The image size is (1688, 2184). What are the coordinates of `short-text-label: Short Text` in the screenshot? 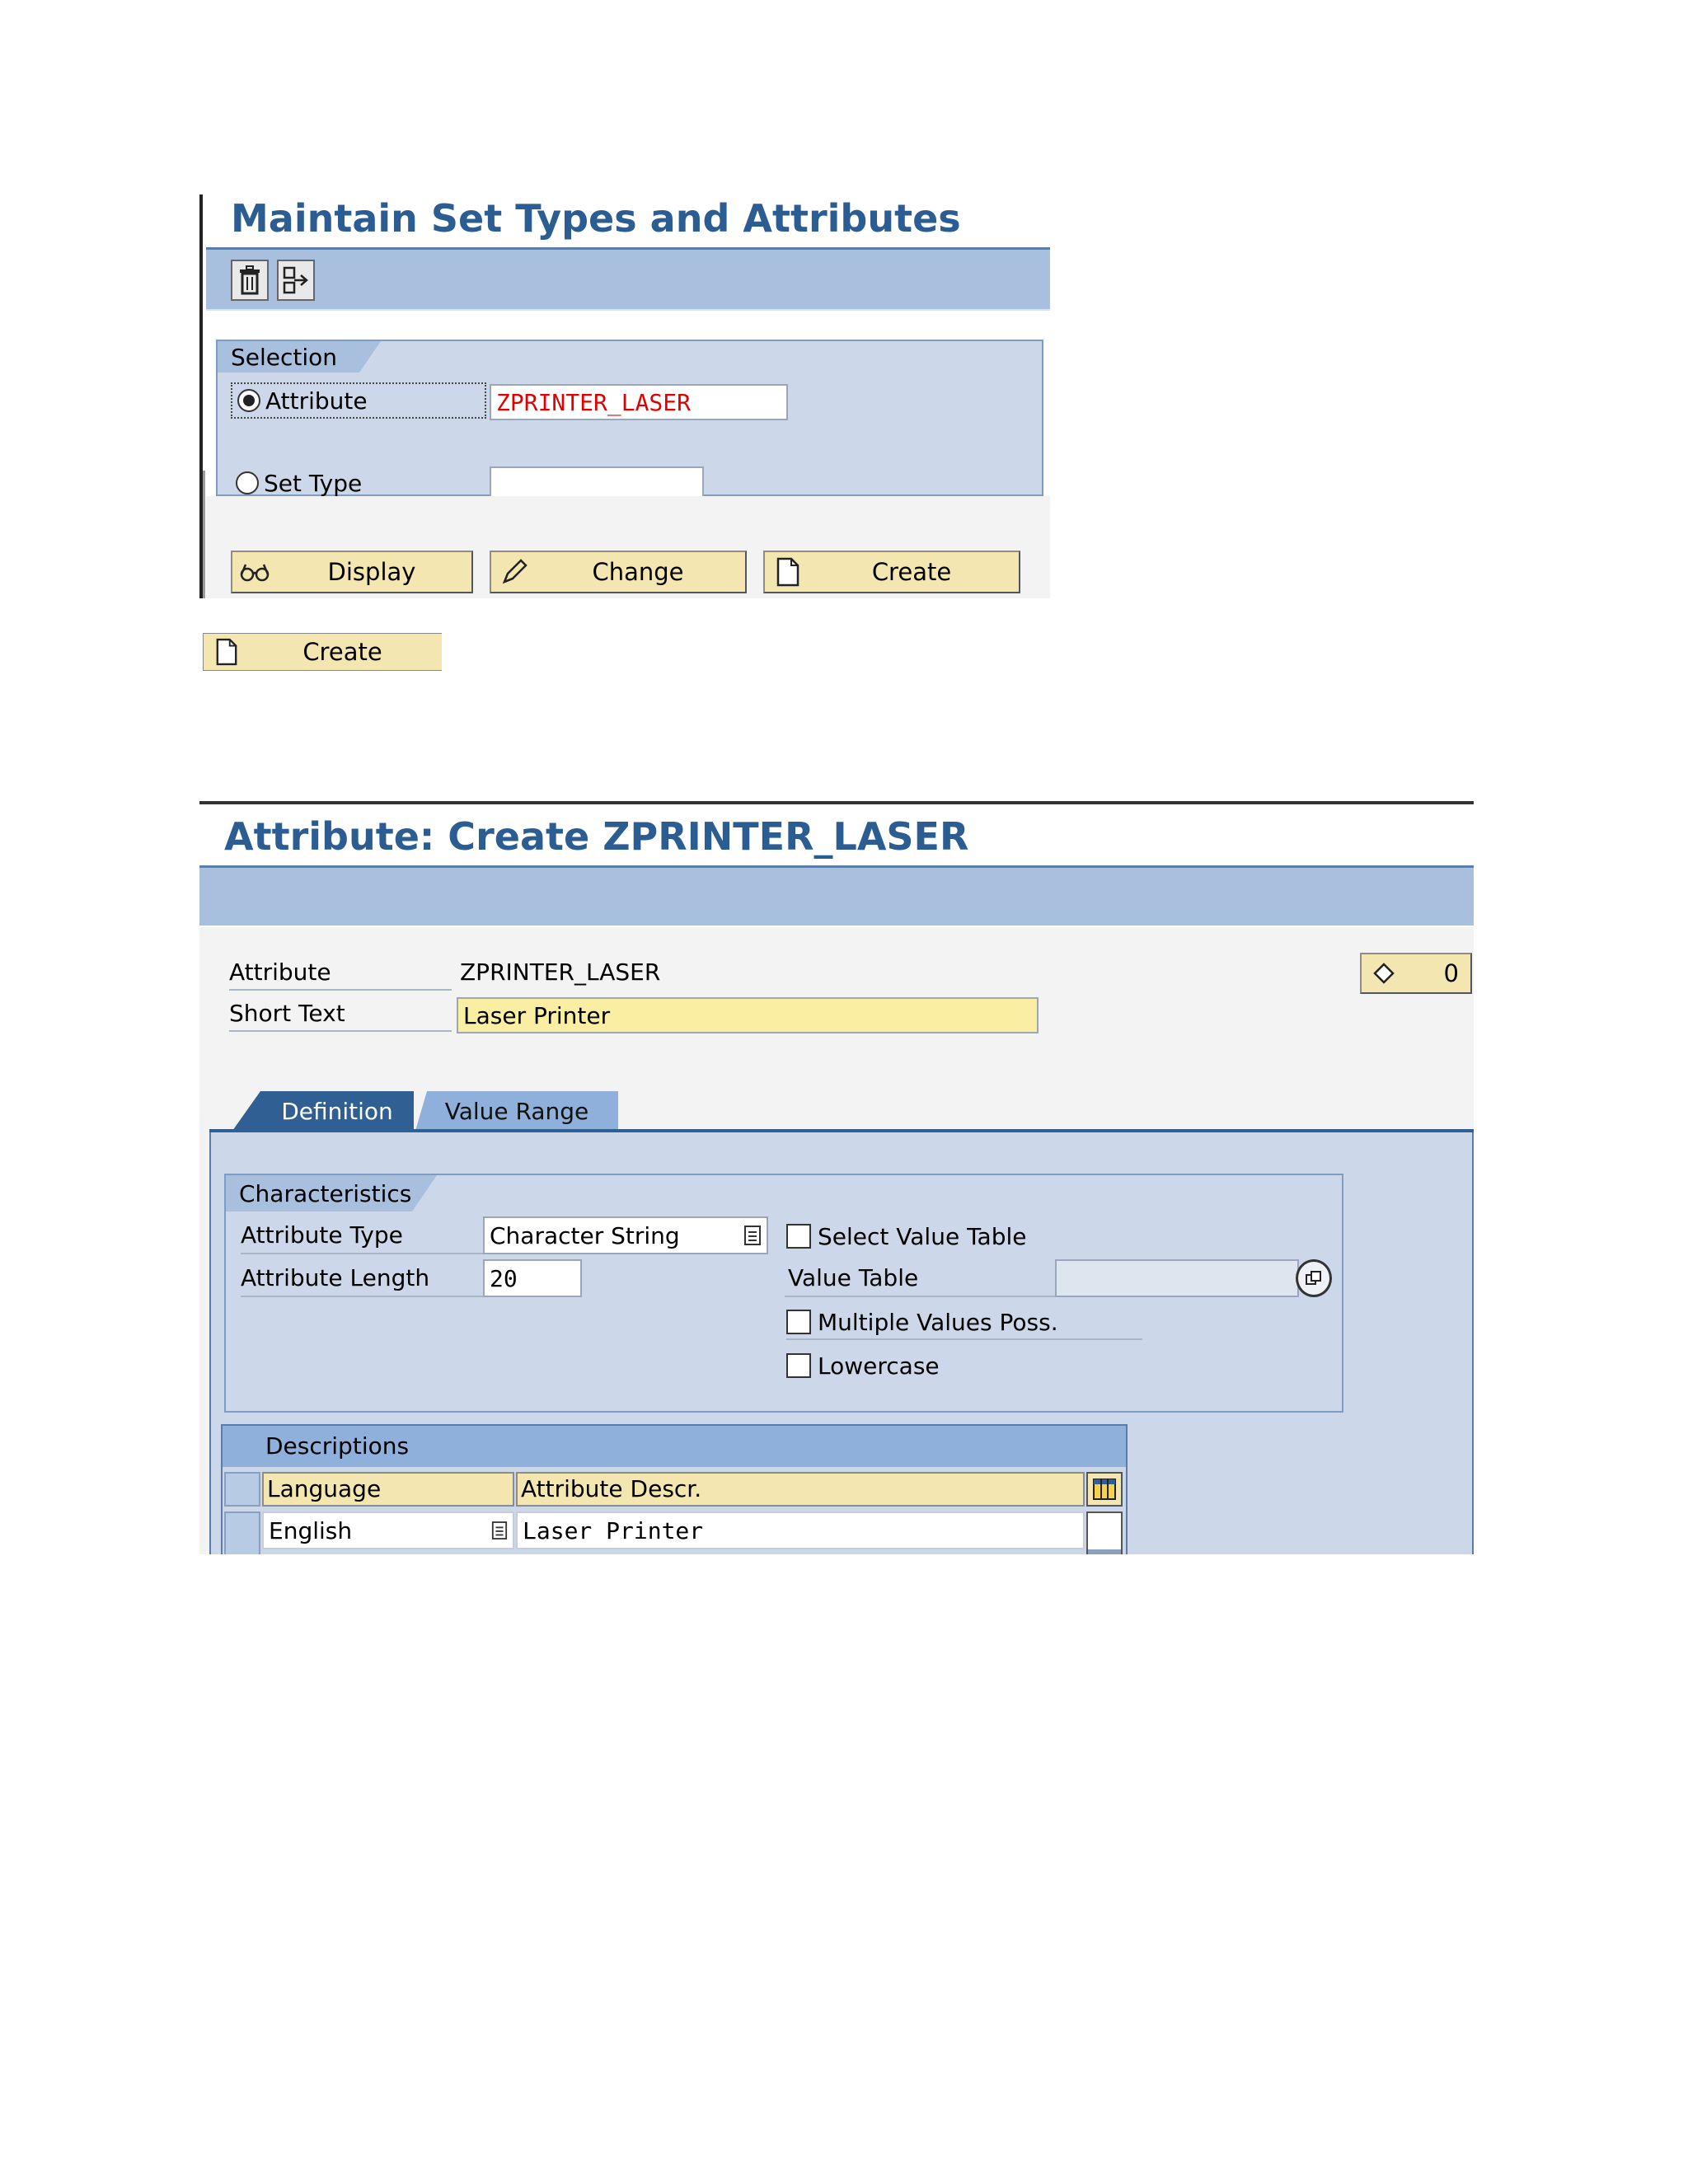 It's located at (340, 1014).